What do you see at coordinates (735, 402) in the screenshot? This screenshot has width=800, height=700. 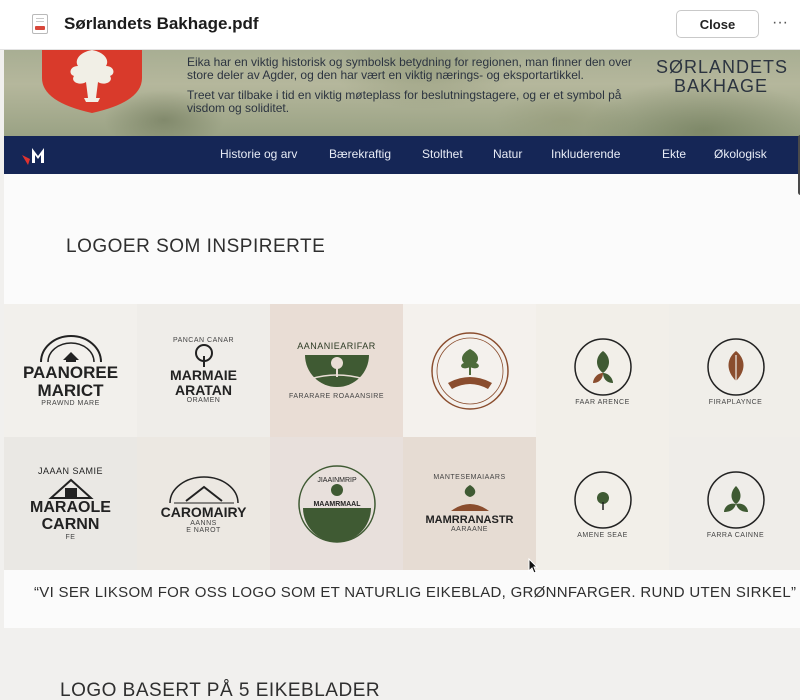 I see `logo-tile-sub: FIRAPLAYNCE` at bounding box center [735, 402].